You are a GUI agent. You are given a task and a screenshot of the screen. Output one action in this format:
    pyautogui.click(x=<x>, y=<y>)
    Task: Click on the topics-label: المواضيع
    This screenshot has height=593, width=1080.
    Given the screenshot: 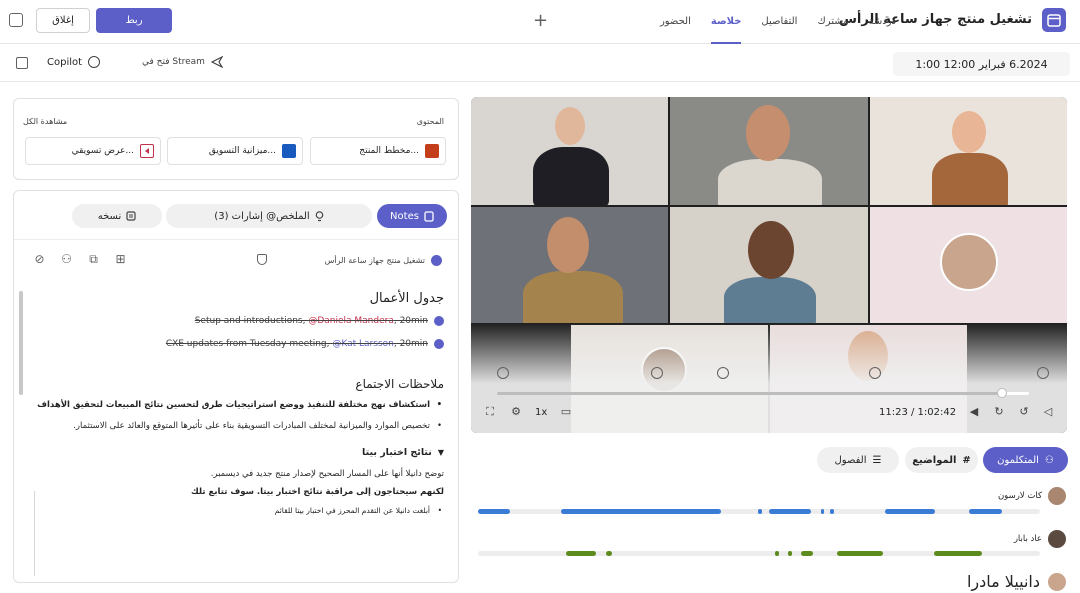 What is the action you would take?
    pyautogui.click(x=934, y=460)
    